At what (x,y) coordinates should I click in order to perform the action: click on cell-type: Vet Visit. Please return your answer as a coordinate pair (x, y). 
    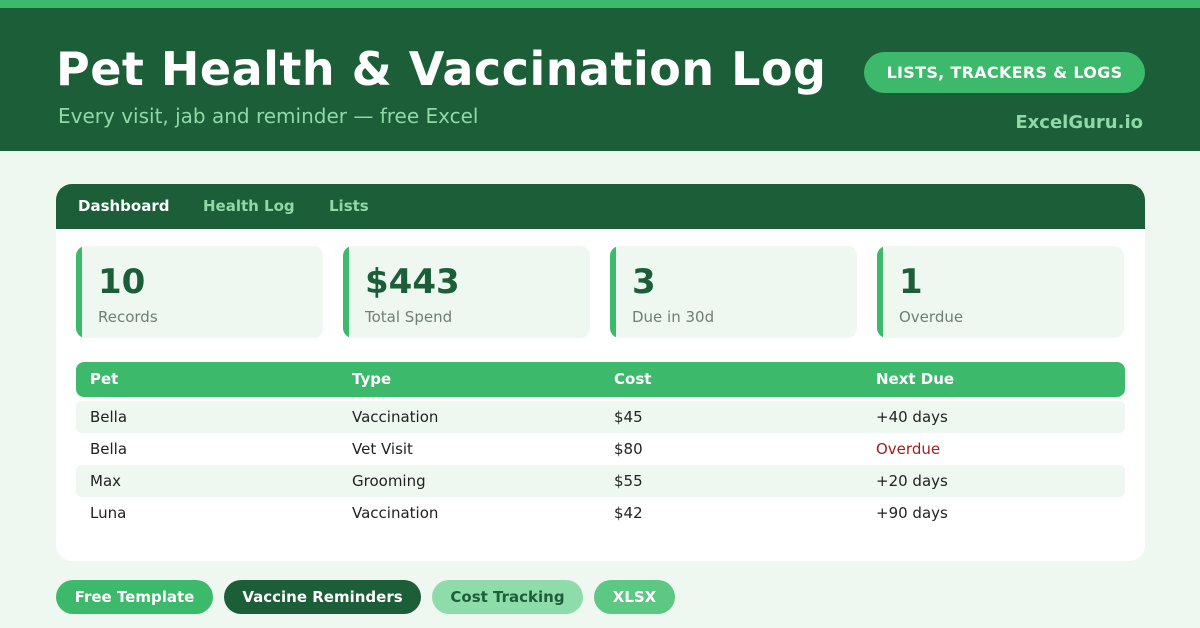
    Looking at the image, I should click on (382, 449).